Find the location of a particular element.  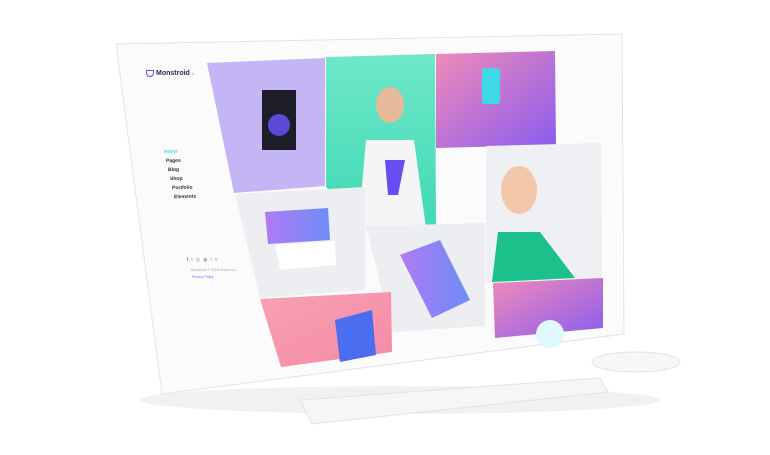

brand-logo: Monstroid 2 is located at coordinates (170, 73).